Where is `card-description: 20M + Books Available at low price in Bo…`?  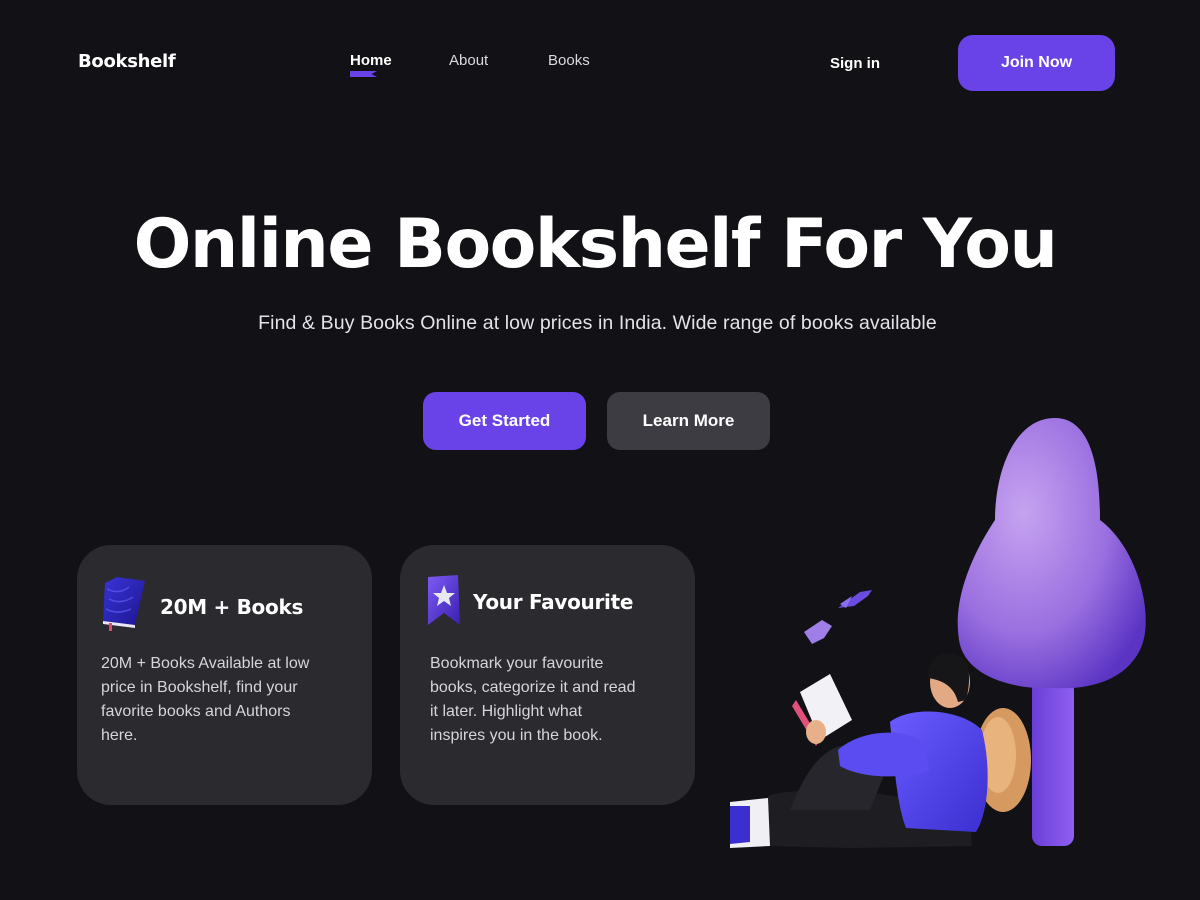 card-description: 20M + Books Available at low price in Bo… is located at coordinates (205, 699).